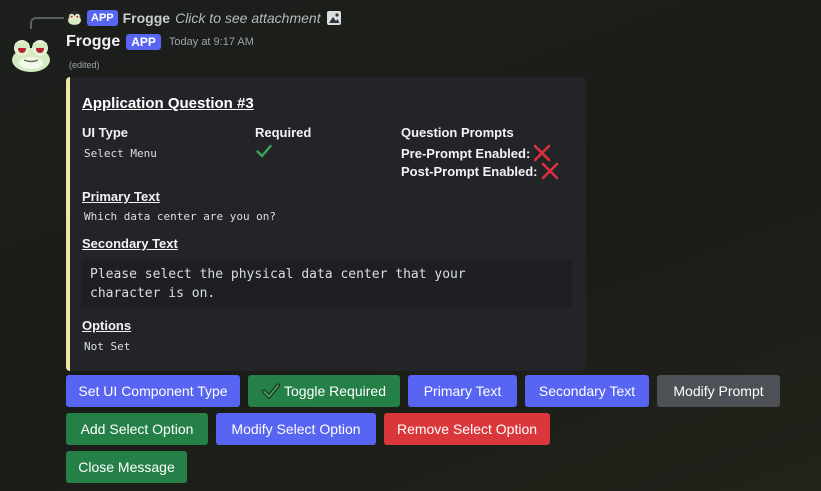 The image size is (821, 491). What do you see at coordinates (469, 171) in the screenshot?
I see `post-prompt-label: Post-Prompt Enabled:` at bounding box center [469, 171].